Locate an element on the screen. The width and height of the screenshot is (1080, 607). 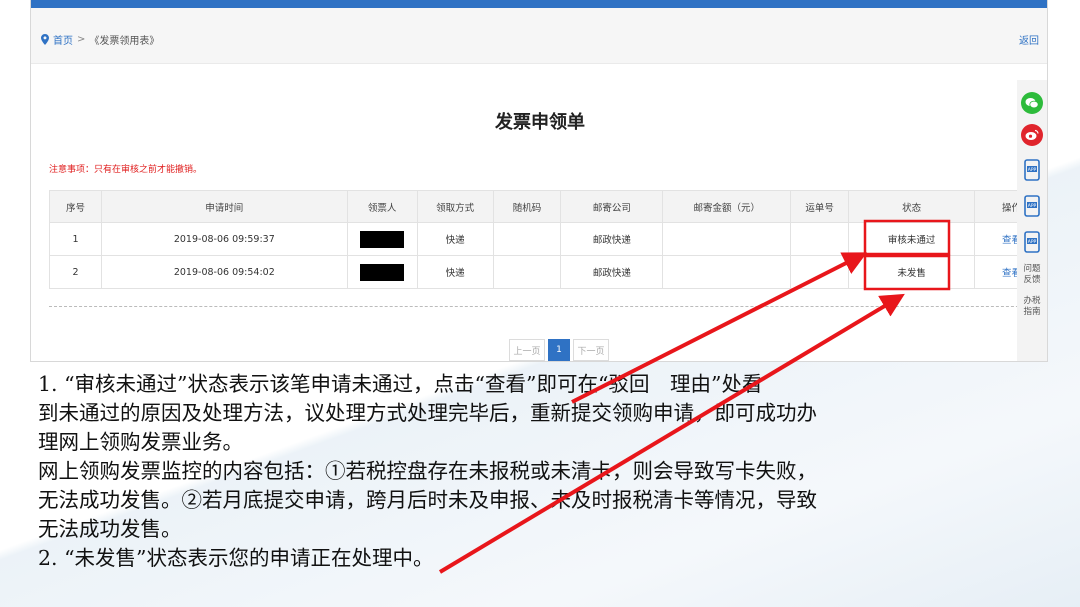
current-page-button: 1 is located at coordinates (559, 350).